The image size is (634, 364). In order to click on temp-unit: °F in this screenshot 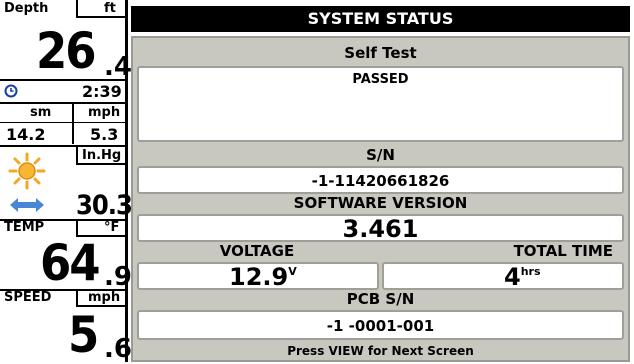, I will do `click(112, 227)`.